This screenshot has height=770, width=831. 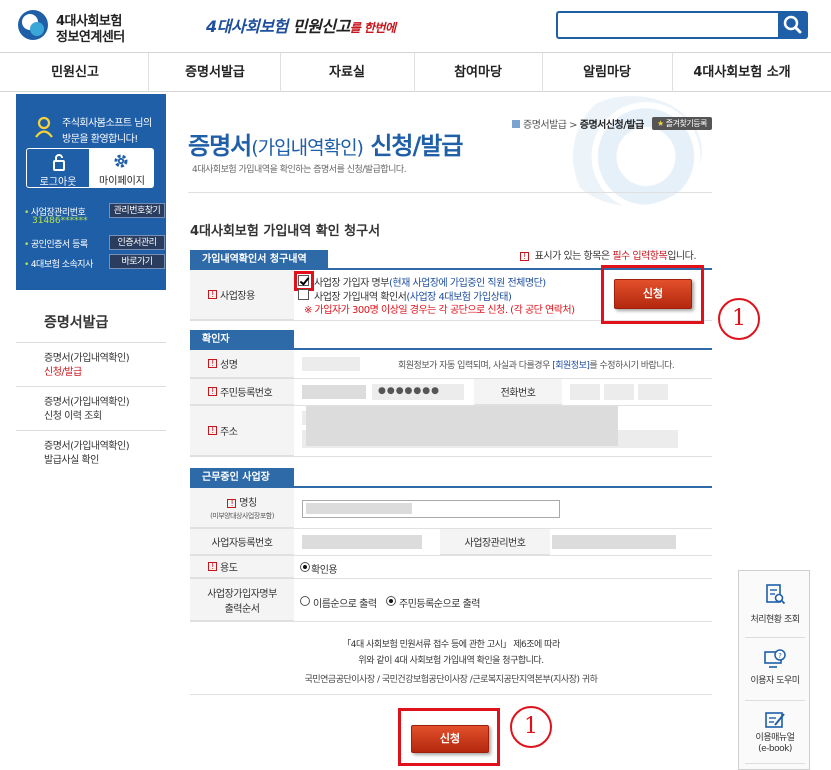 What do you see at coordinates (87, 366) in the screenshot?
I see `sidebar-item-apply: 증명서(가입내역확인) 신청/발급` at bounding box center [87, 366].